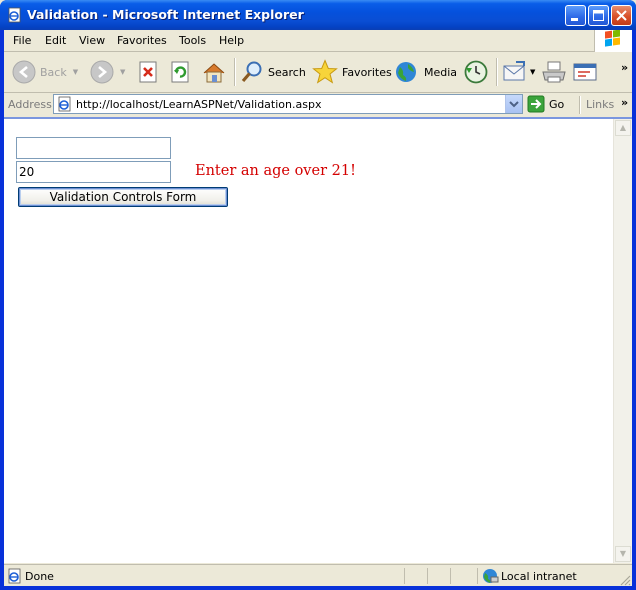 The width and height of the screenshot is (636, 590). I want to click on menu-file: File, so click(22, 40).